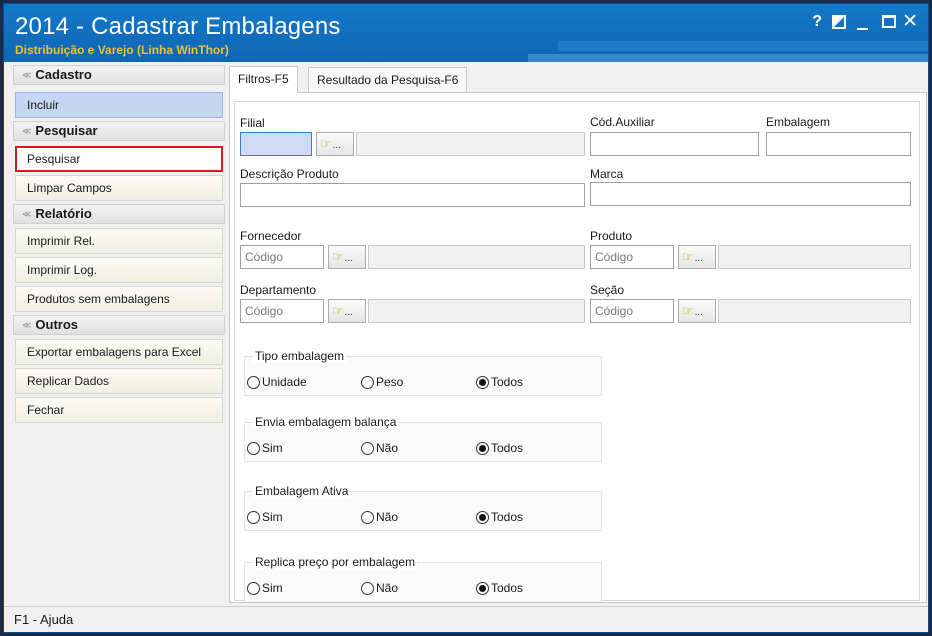 The width and height of the screenshot is (932, 636). I want to click on window-title: 2014 - Cadastrar Embalagens, so click(178, 26).